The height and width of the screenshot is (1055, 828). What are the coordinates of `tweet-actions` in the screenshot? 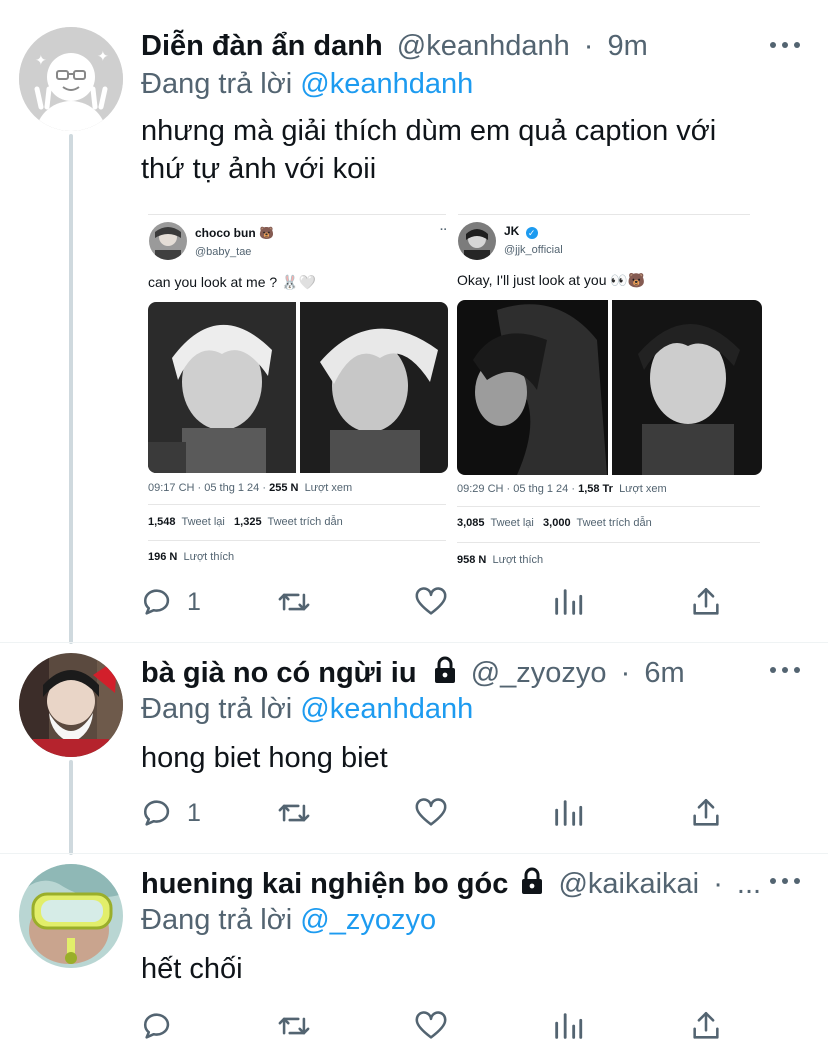 It's located at (441, 1026).